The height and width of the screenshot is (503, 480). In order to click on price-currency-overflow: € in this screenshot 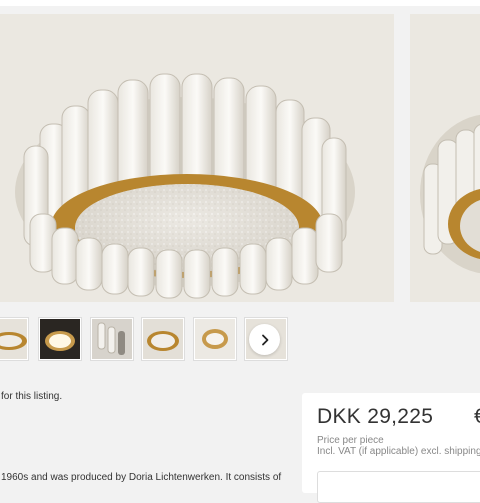, I will do `click(477, 416)`.